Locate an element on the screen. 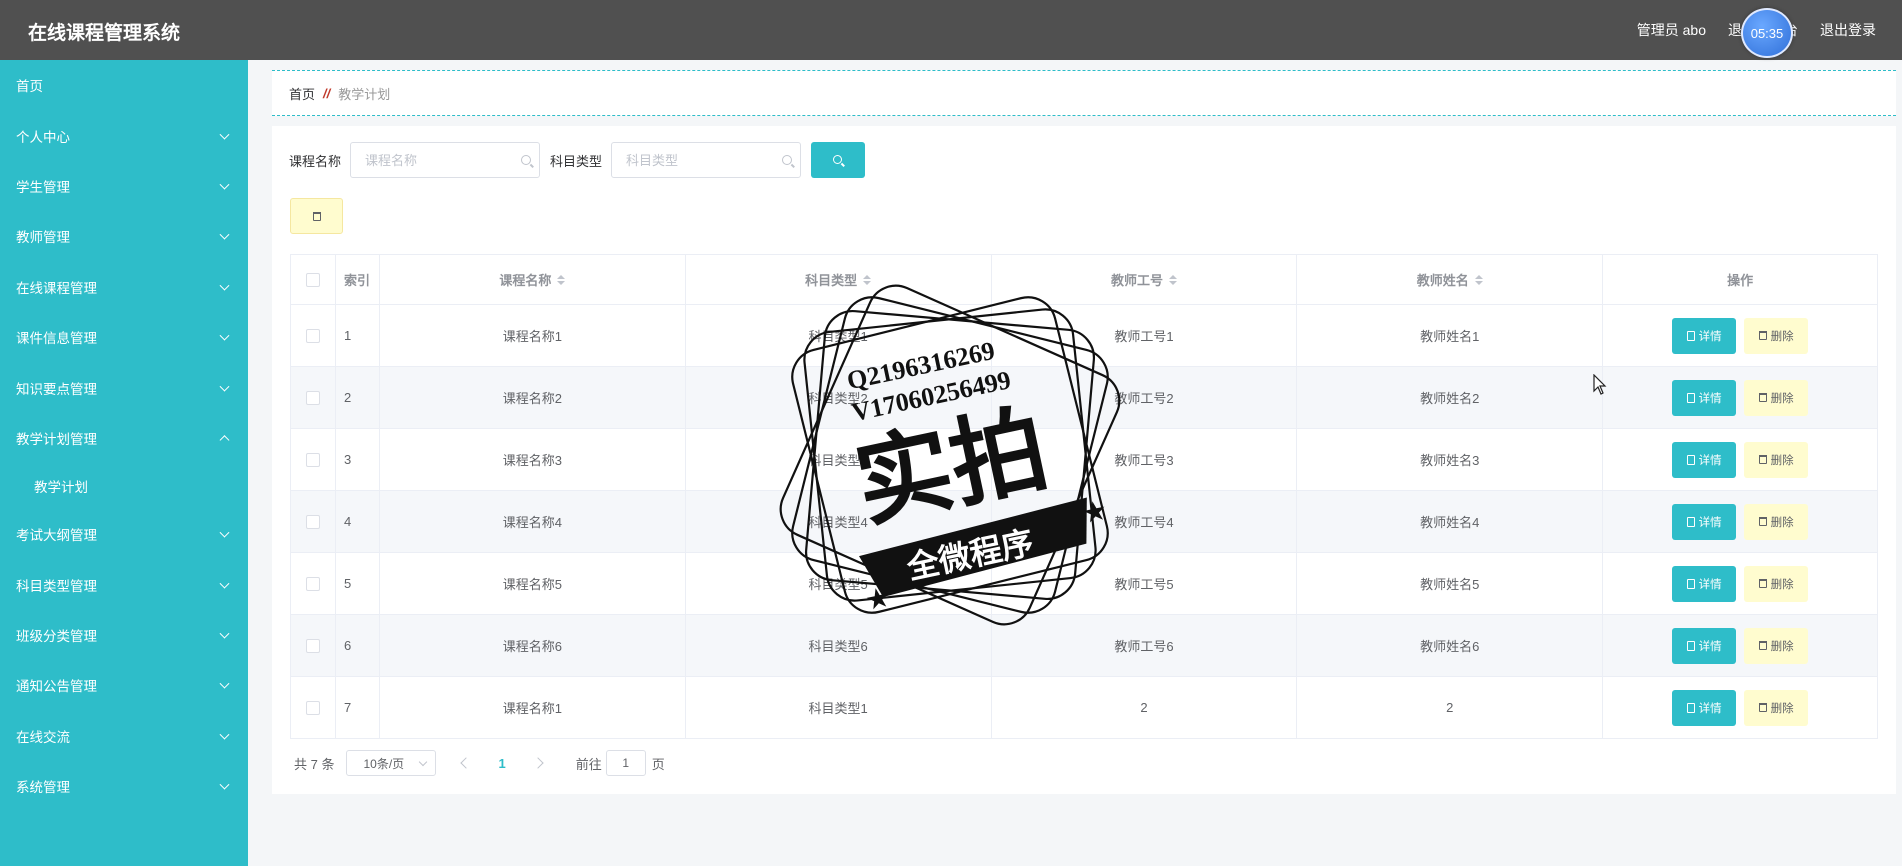  cell-course-name: 课程名称5 is located at coordinates (533, 583).